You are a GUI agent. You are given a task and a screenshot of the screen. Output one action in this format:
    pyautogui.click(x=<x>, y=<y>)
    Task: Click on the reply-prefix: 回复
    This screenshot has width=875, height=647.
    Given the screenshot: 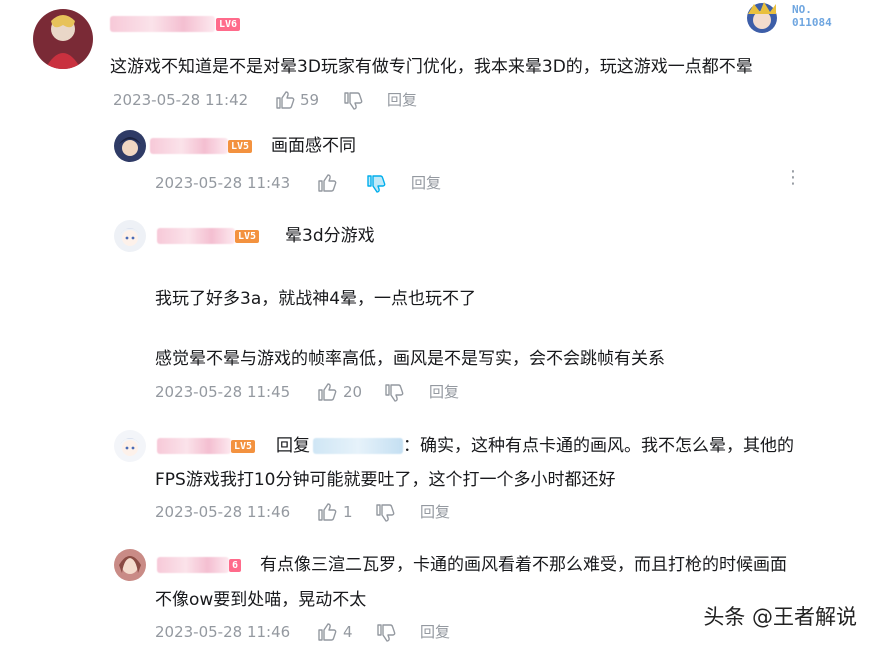 What is the action you would take?
    pyautogui.click(x=293, y=446)
    